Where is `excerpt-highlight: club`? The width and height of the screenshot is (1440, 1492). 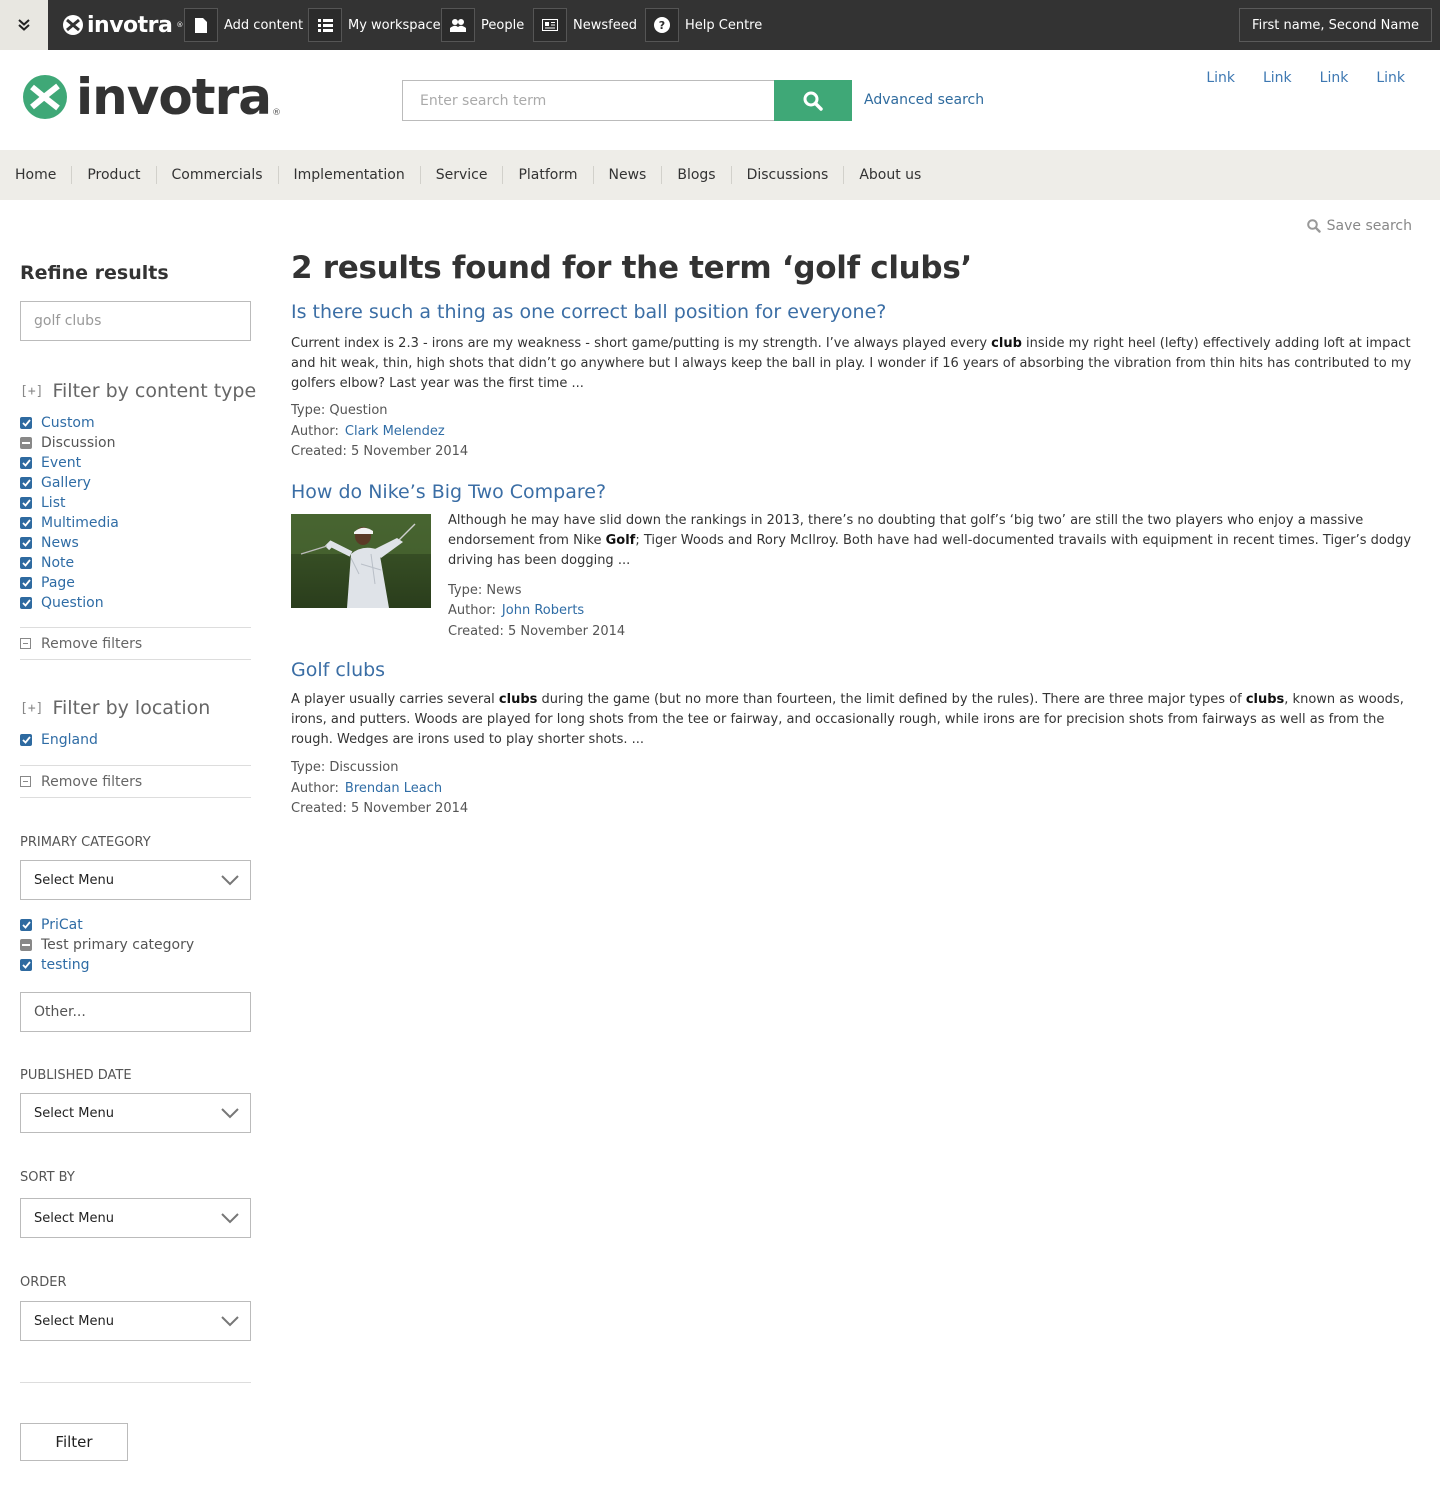
excerpt-highlight: club is located at coordinates (1006, 343).